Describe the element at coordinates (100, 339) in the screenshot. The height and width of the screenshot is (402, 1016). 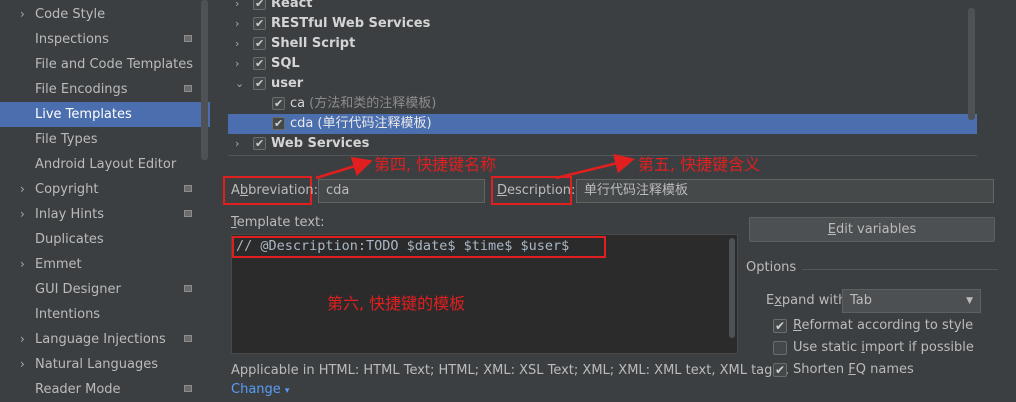
I see `sidebar-item-label: Language Injections` at that location.